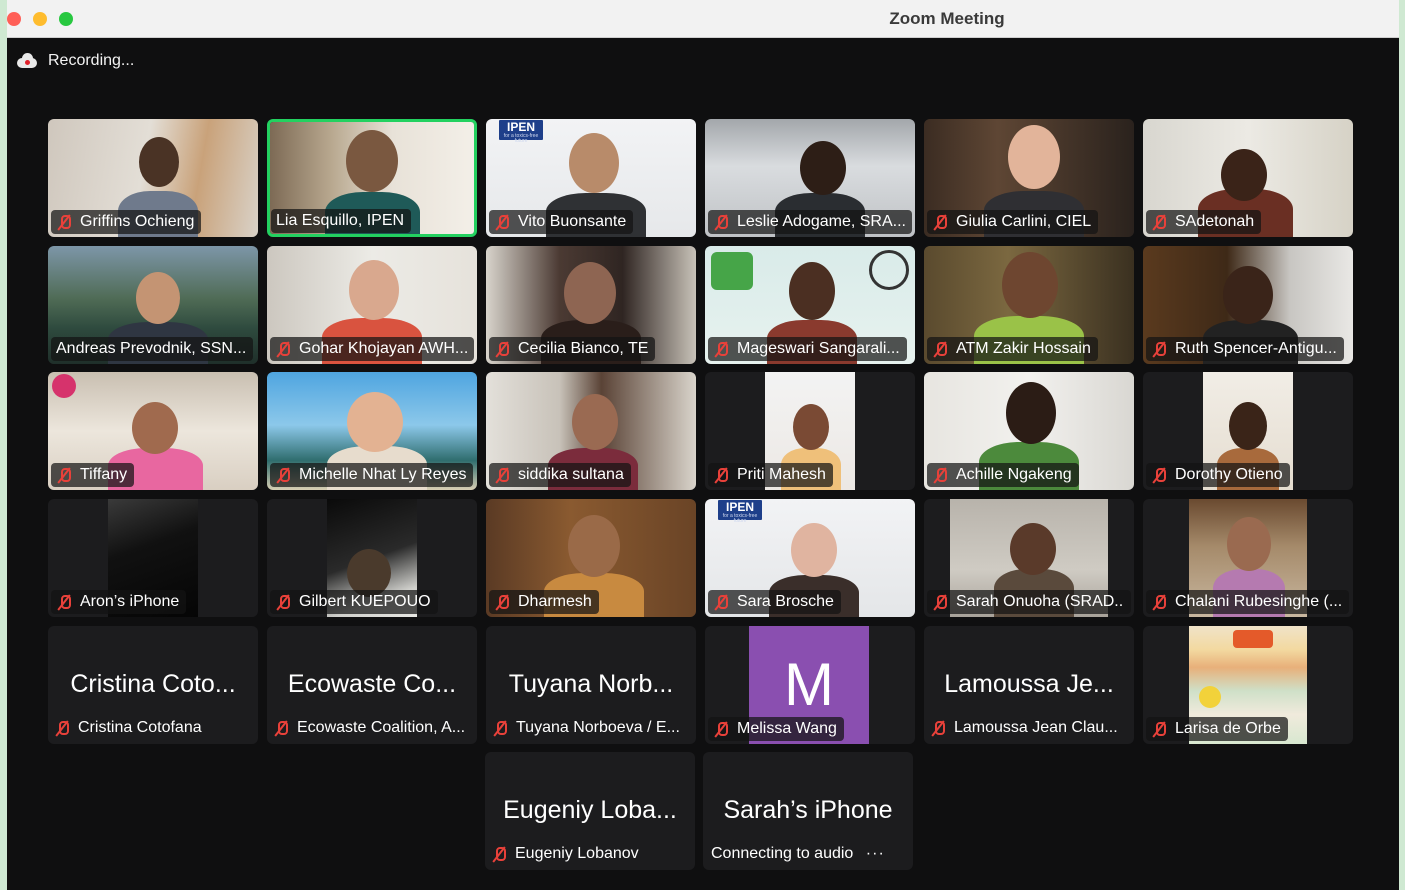  I want to click on close-window-button, so click(14, 19).